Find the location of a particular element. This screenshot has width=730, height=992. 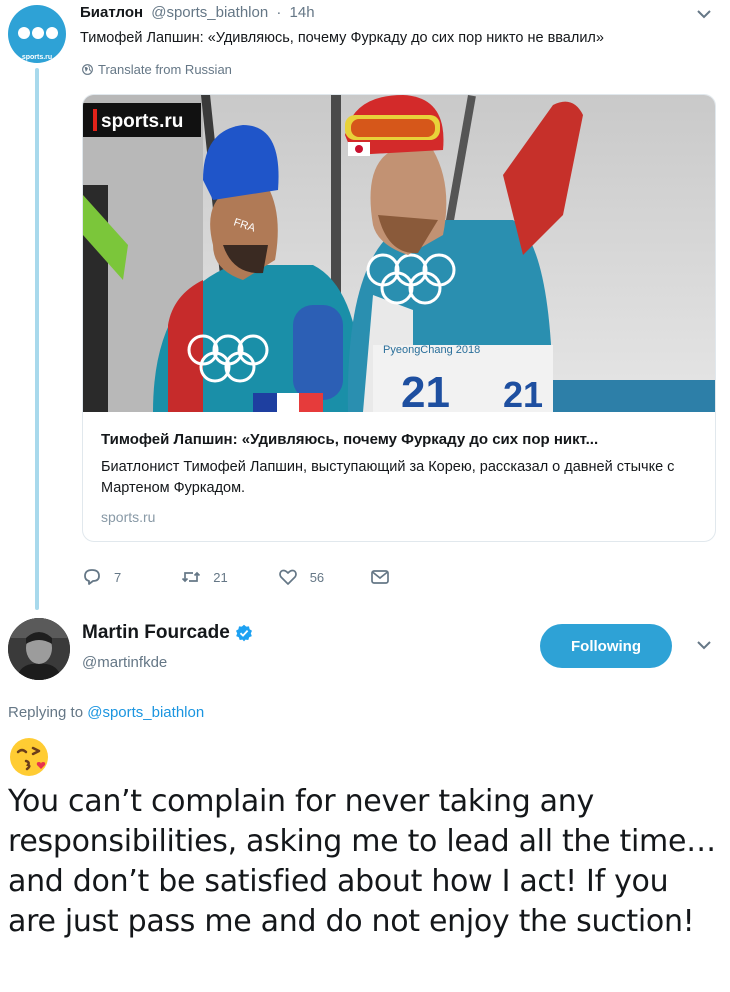

retweet-button: 21 is located at coordinates (204, 577).